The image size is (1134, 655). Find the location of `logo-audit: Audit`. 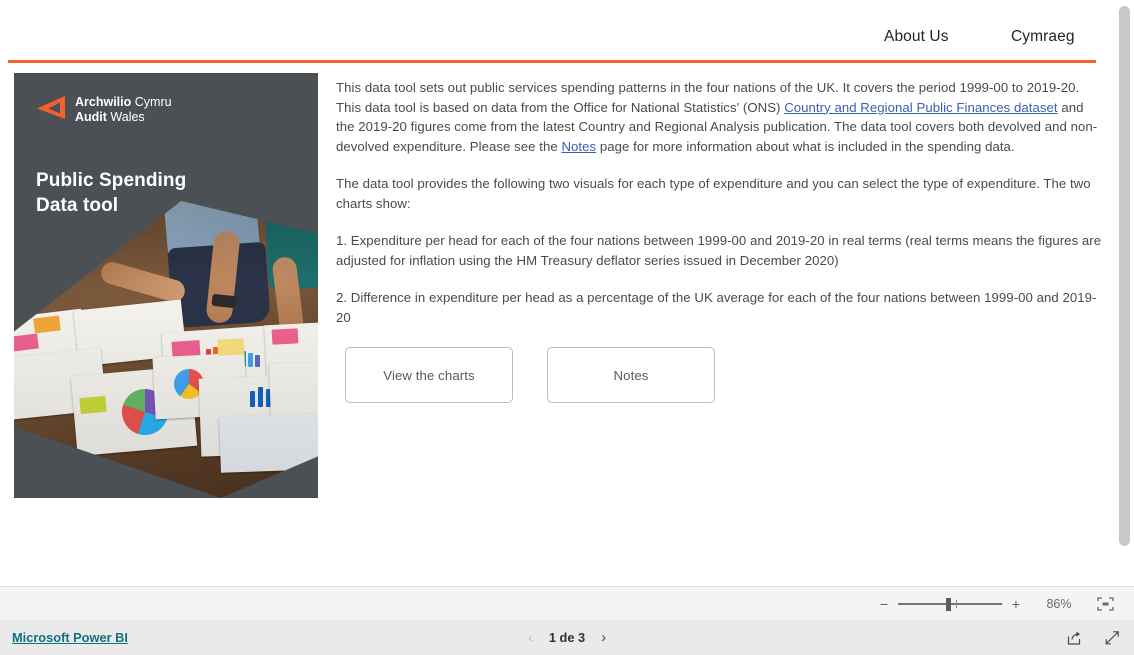

logo-audit: Audit is located at coordinates (91, 117).